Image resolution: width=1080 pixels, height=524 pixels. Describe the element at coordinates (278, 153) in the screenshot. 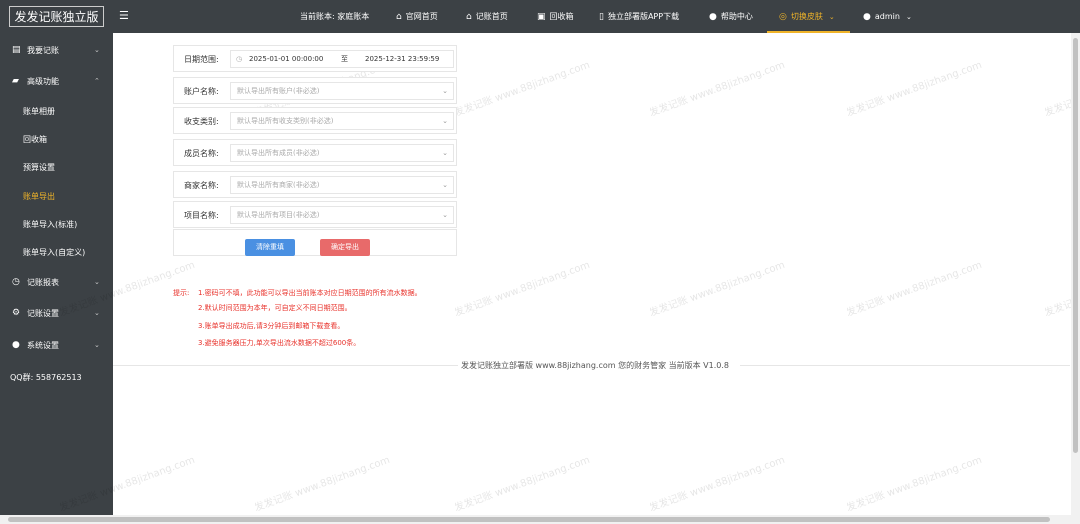

I see `member-placeholder: 默认导出所有成员(非必选)` at that location.